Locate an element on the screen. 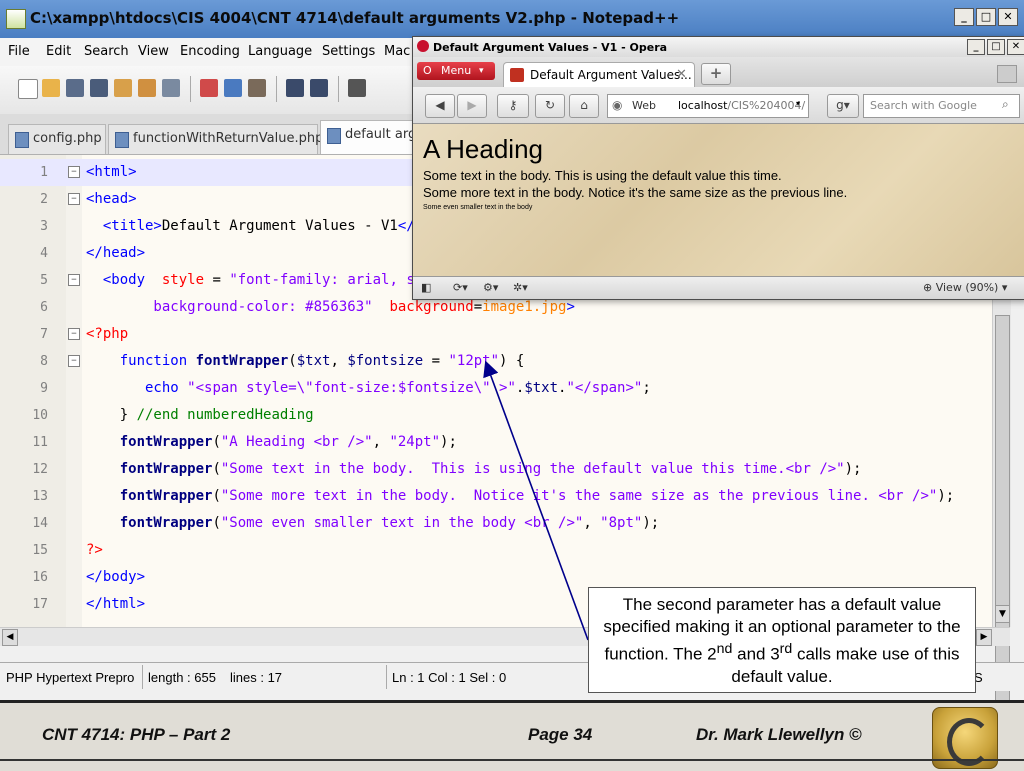 The height and width of the screenshot is (771, 1024). menu-settings: Settings is located at coordinates (348, 51).